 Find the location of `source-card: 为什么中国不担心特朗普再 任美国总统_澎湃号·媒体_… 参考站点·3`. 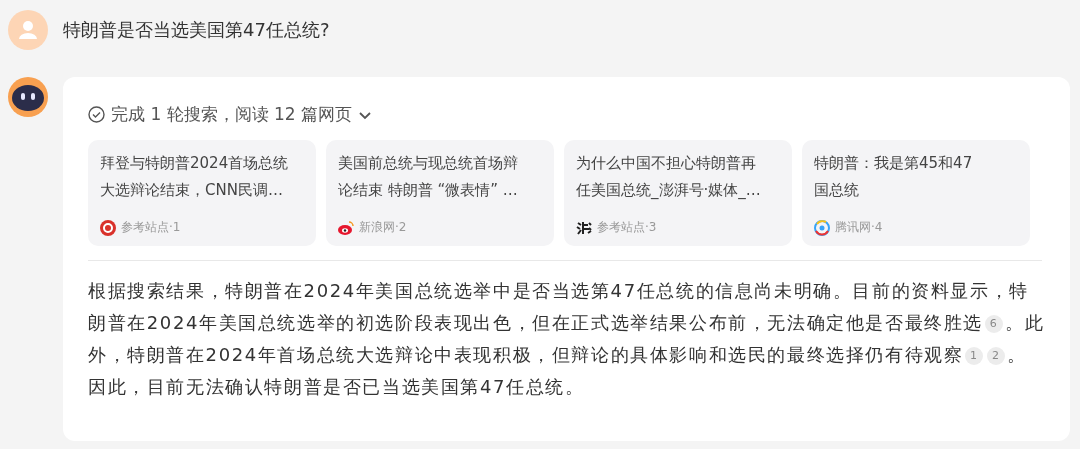

source-card: 为什么中国不担心特朗普再 任美国总统_澎湃号·媒体_… 参考站点·3 is located at coordinates (678, 193).